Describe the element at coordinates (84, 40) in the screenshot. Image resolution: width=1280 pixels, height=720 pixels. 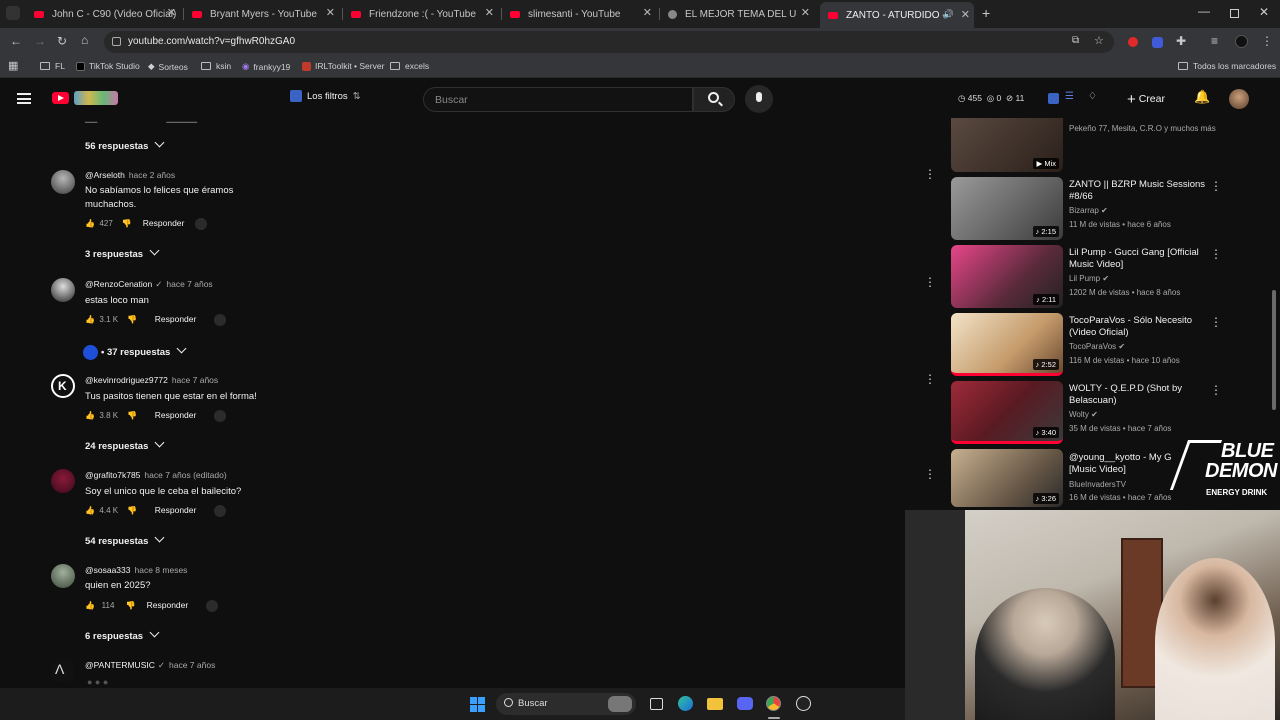
I see `home-icon: ⌂` at that location.